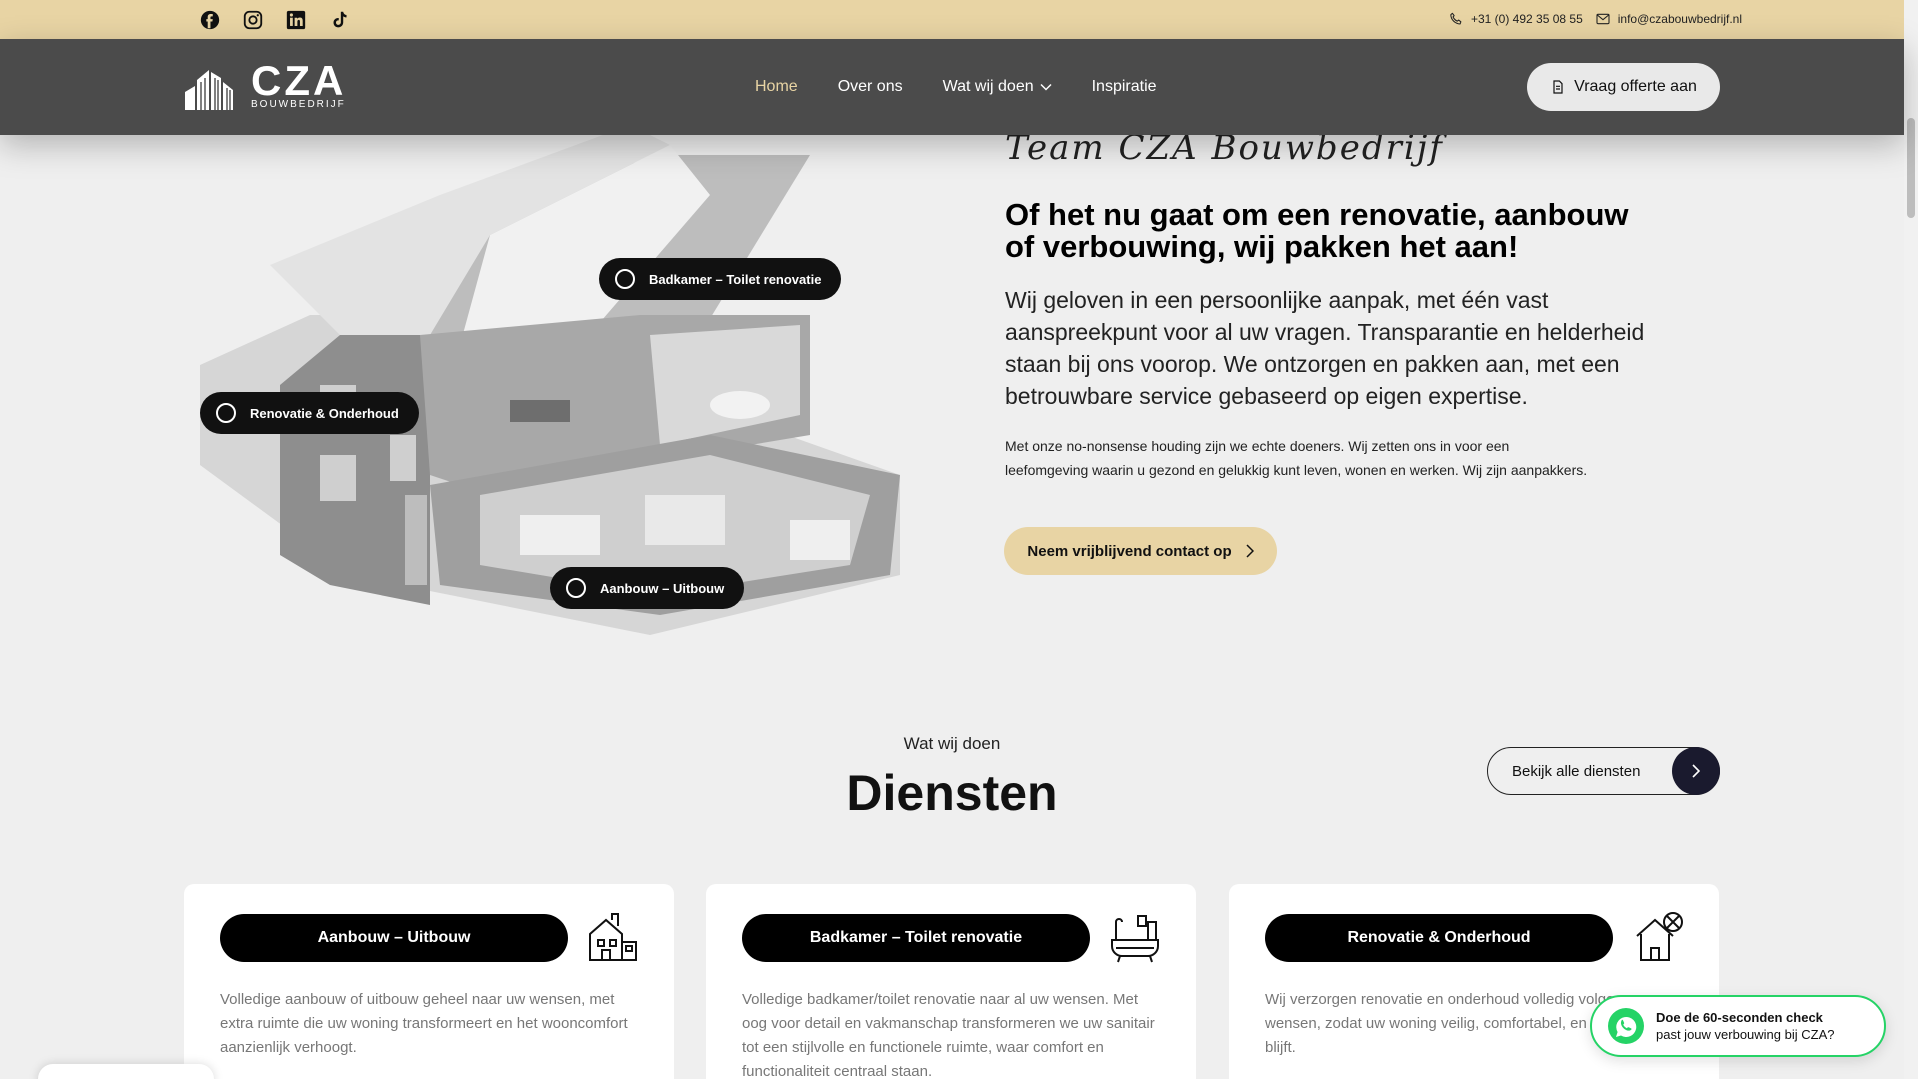  I want to click on phone-number: +31 (0) 492 35 08 55, so click(1526, 19).